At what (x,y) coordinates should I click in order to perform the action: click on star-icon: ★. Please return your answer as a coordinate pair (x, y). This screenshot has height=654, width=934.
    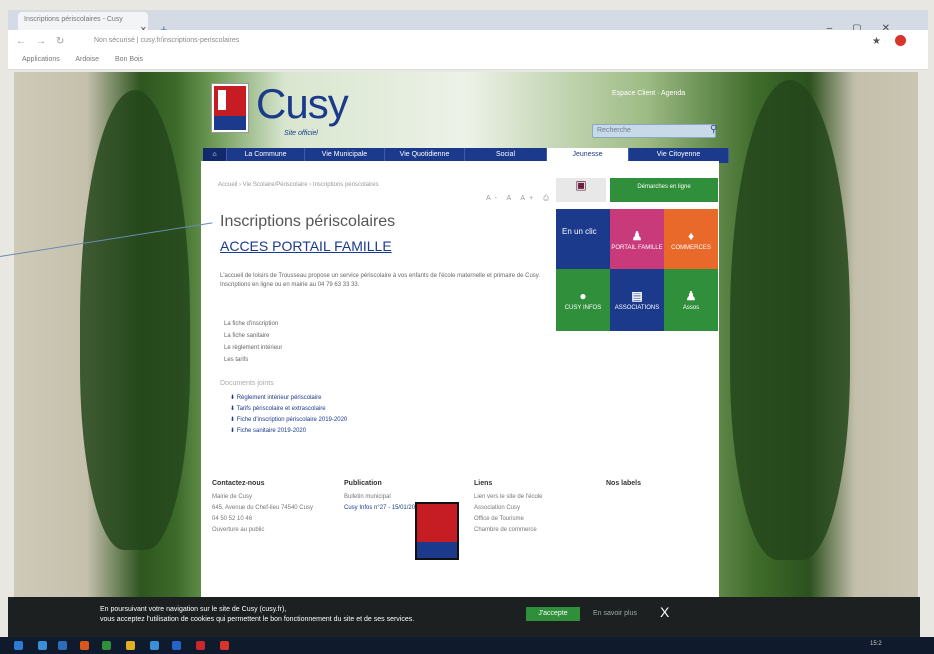
    Looking at the image, I should click on (876, 41).